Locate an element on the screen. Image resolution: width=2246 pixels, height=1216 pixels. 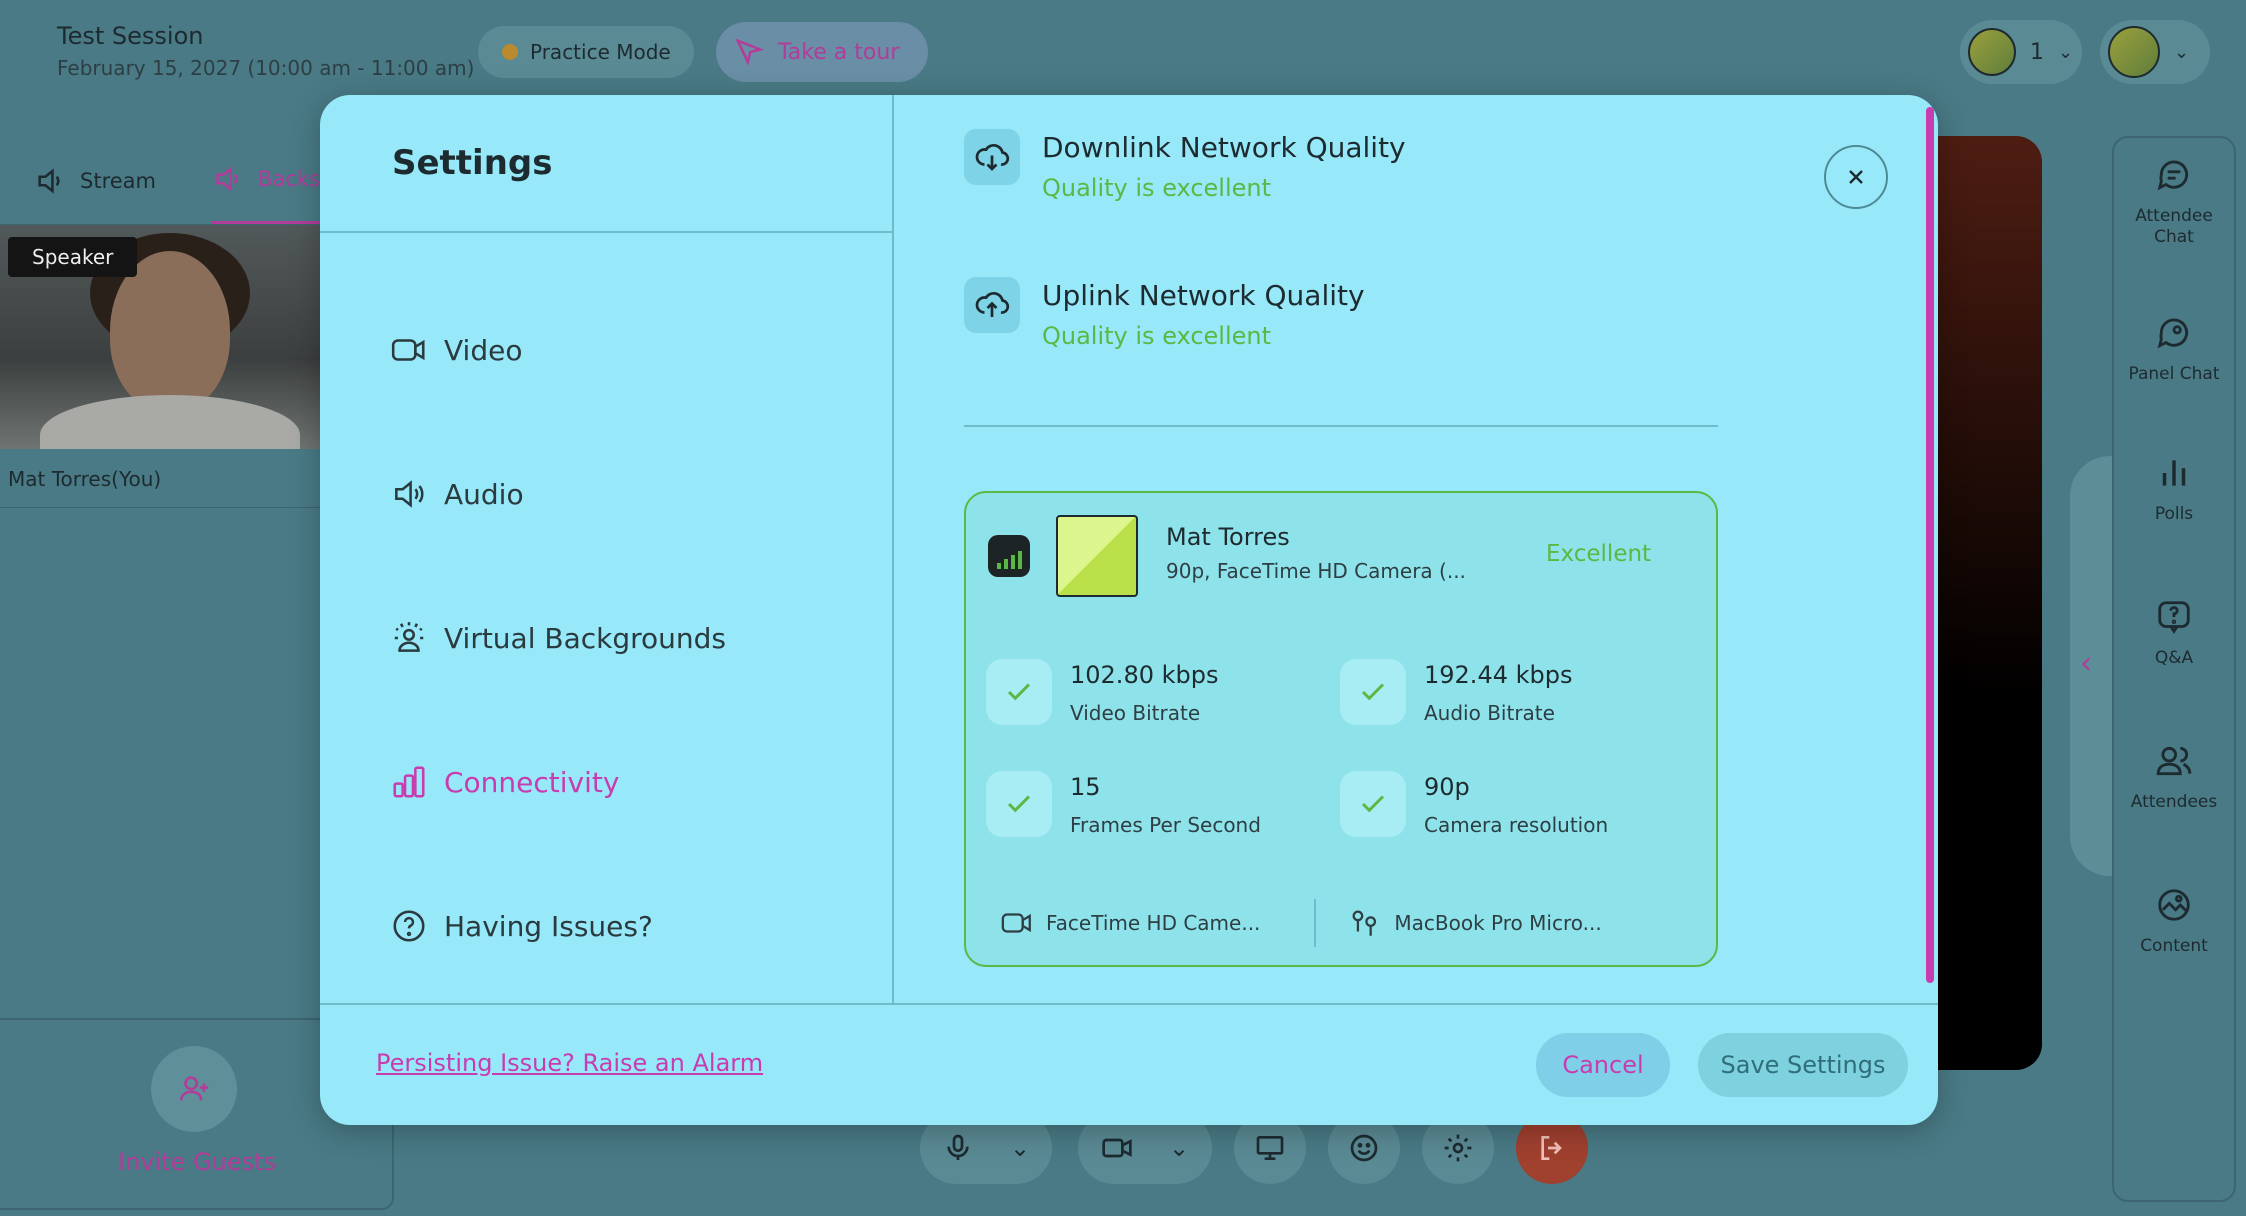
uplink-title: Uplink Network Quality is located at coordinates (1203, 295).